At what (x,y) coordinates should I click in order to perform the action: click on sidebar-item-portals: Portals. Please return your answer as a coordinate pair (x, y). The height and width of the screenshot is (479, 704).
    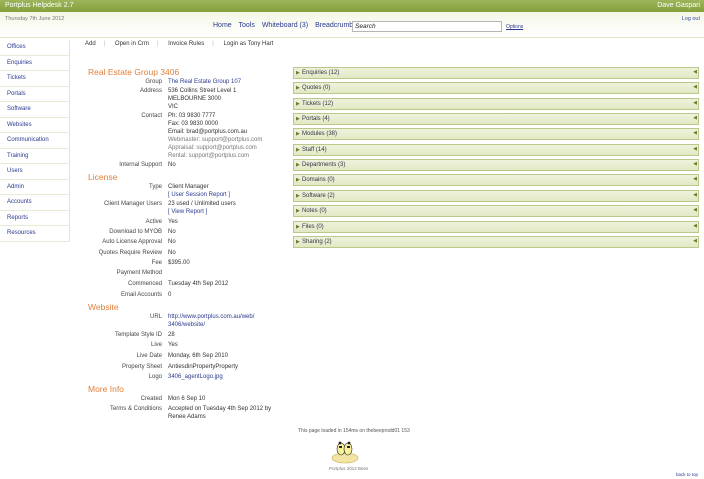
    Looking at the image, I should click on (35, 94).